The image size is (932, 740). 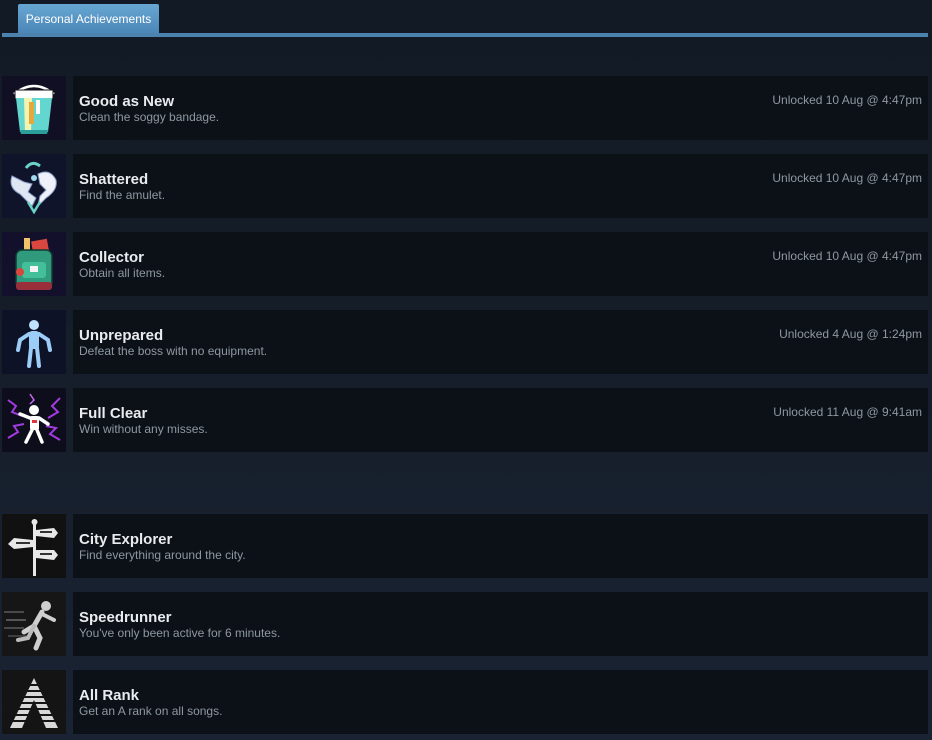 I want to click on tab-personal-achievements: Personal Achievements, so click(x=88, y=19).